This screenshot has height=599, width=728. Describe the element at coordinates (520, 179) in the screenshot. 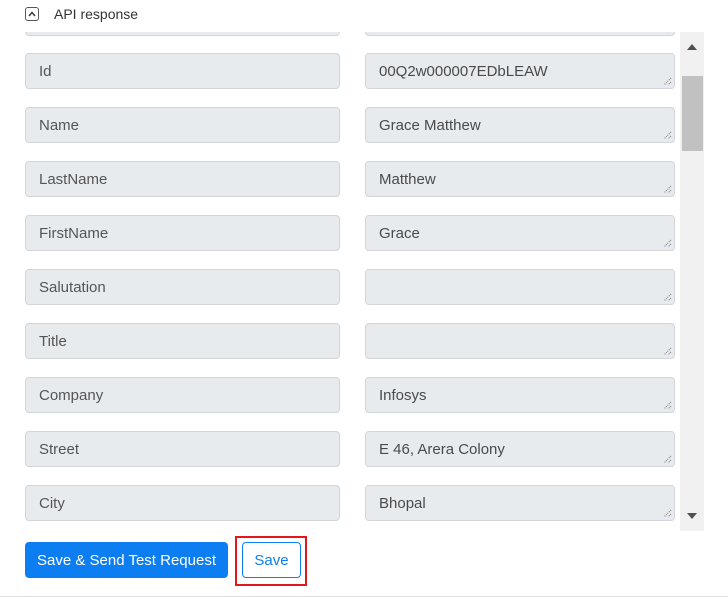

I see `field-value: Matthew` at that location.